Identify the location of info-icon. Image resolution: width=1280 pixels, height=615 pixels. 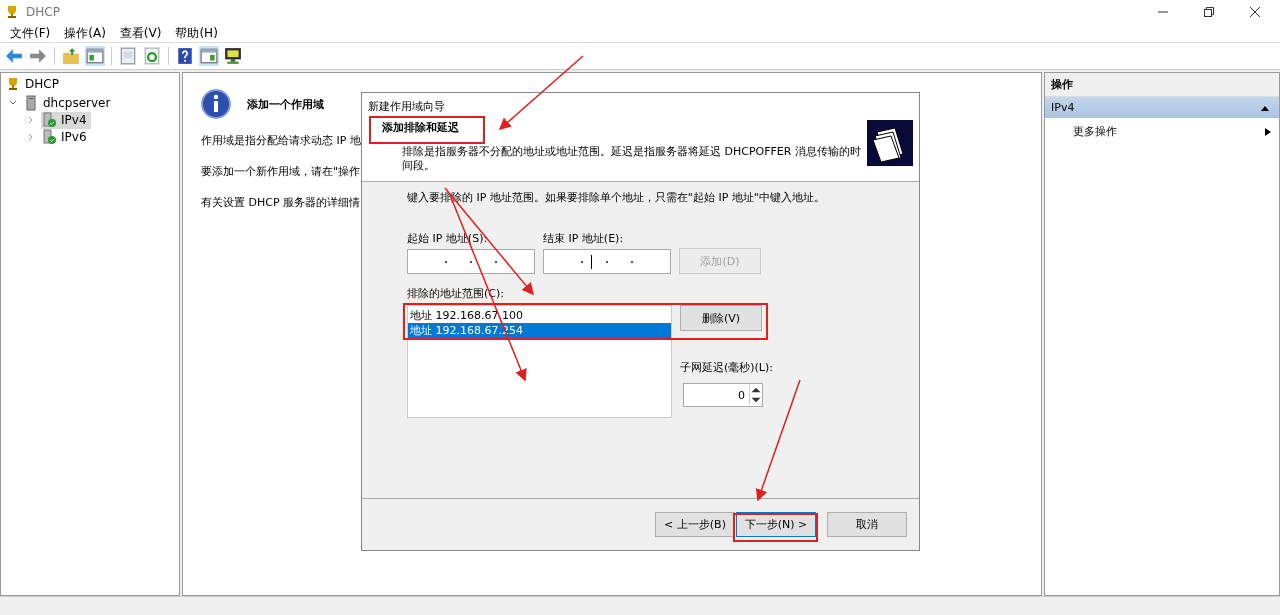
(216, 104).